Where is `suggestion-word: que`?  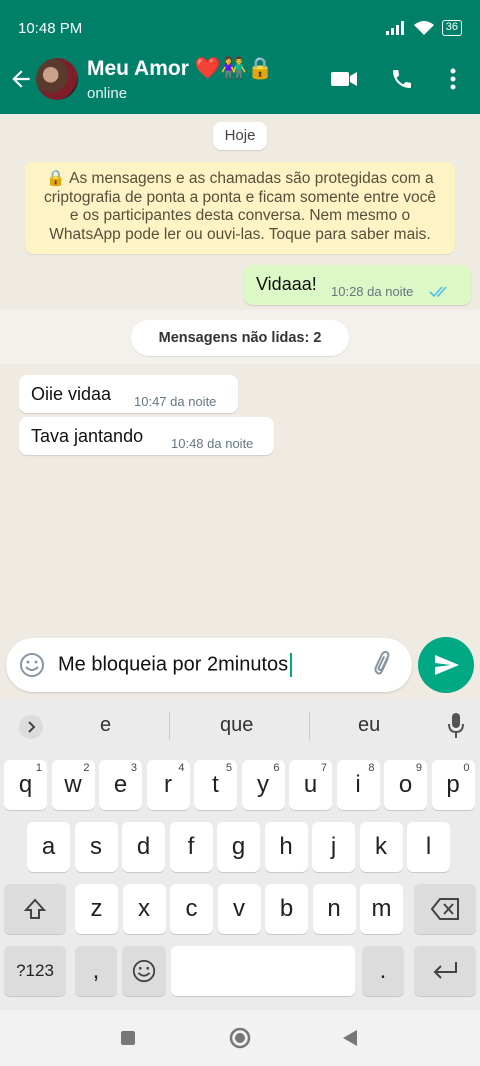
suggestion-word: que is located at coordinates (236, 725).